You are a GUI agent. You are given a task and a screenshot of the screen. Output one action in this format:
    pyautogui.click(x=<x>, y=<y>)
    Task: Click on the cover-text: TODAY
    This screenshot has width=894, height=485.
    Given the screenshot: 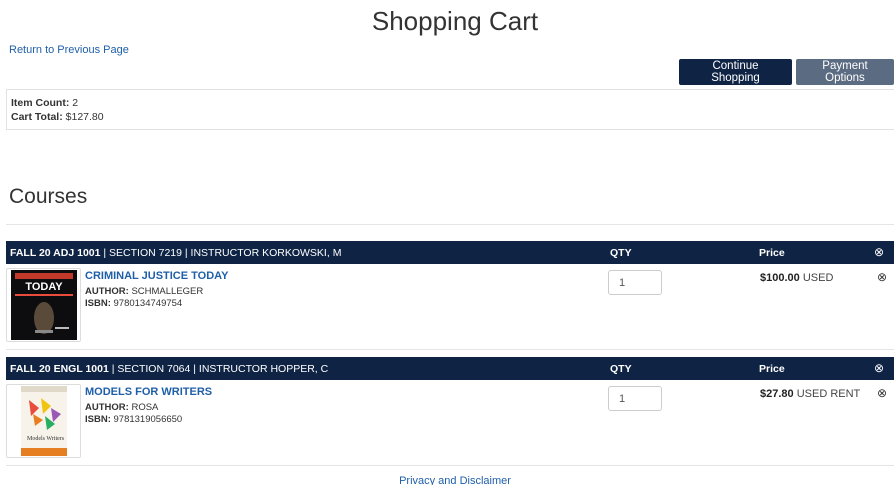 What is the action you would take?
    pyautogui.click(x=44, y=287)
    